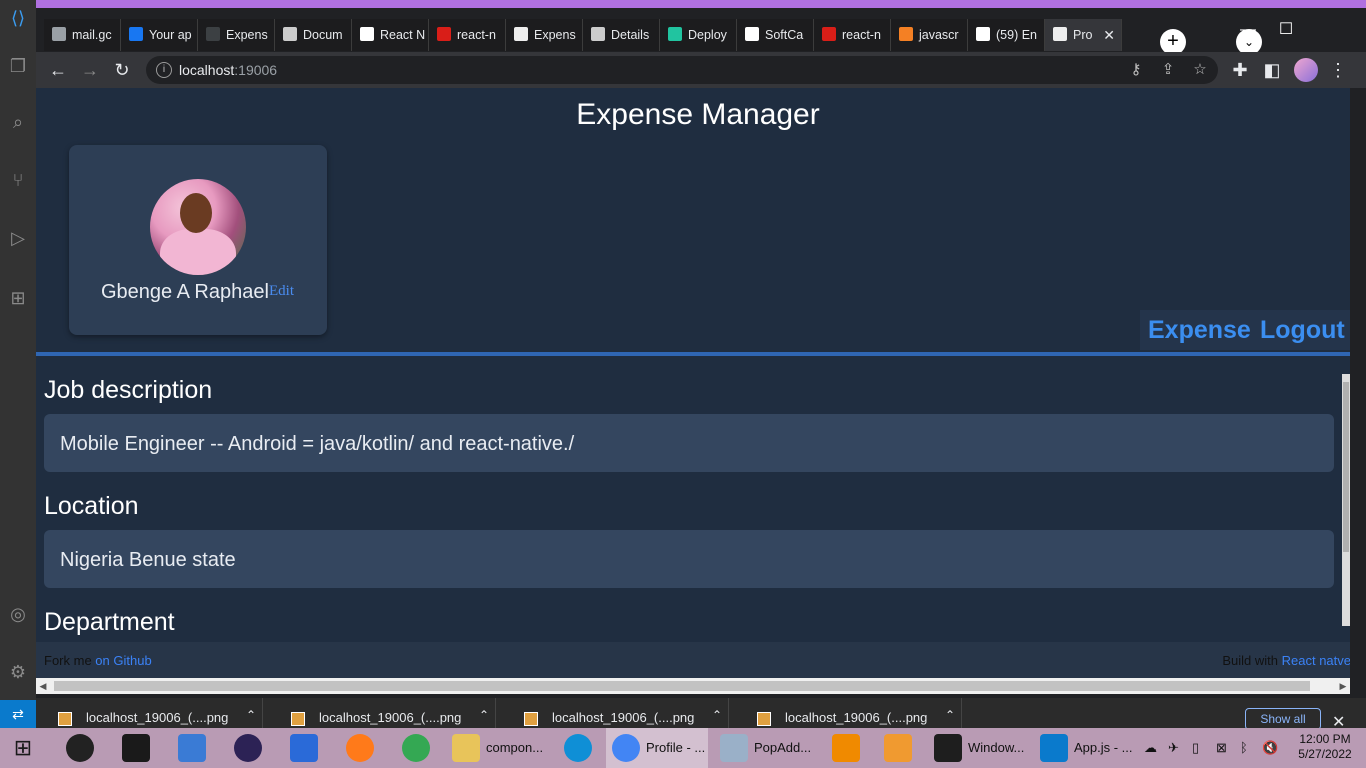 The image size is (1366, 768). What do you see at coordinates (621, 35) in the screenshot?
I see `browser-tab: Details` at bounding box center [621, 35].